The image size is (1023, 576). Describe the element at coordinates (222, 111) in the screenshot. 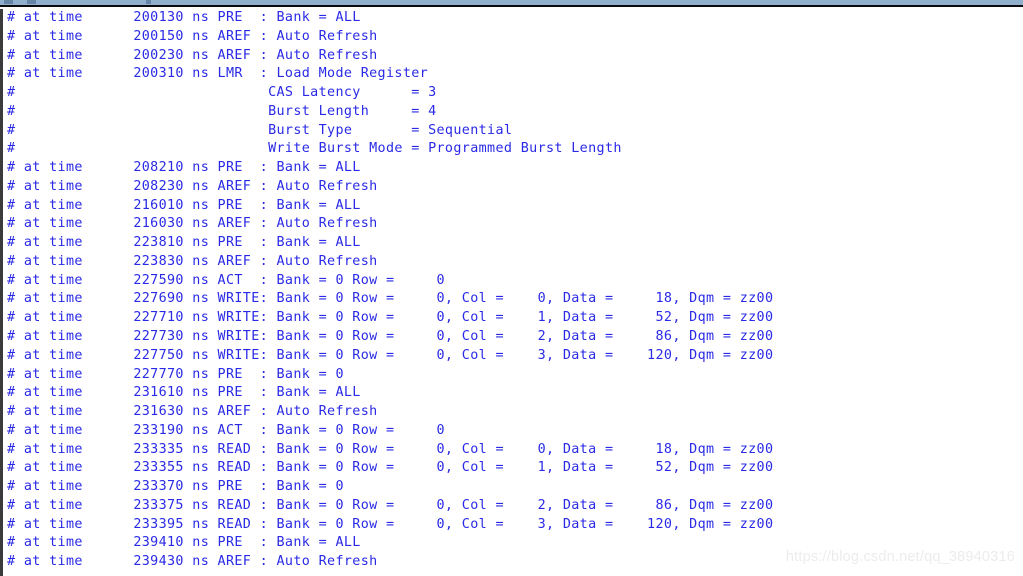

I see `transcript-line: # Burst Length = 4` at that location.